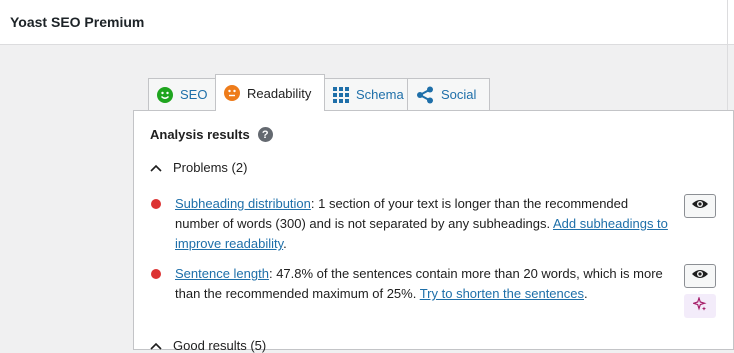 The height and width of the screenshot is (353, 734). I want to click on problems-label: Problems (2), so click(210, 167).